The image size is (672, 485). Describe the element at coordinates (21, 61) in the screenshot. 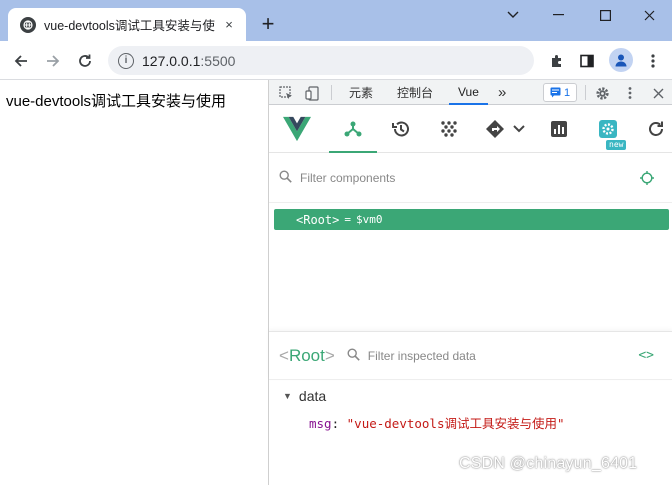

I see `back-icon` at that location.